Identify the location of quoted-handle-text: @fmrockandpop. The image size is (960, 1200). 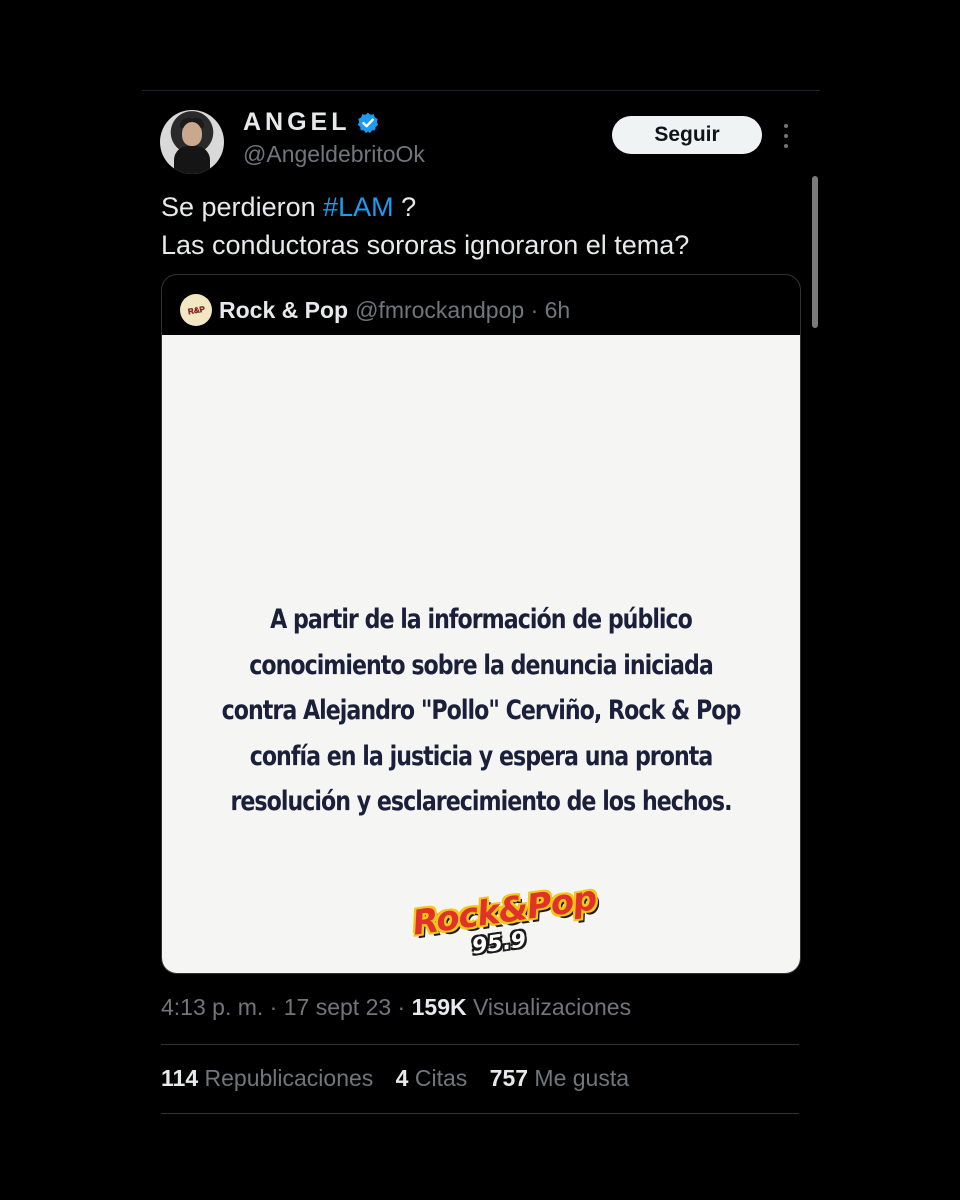
(440, 309).